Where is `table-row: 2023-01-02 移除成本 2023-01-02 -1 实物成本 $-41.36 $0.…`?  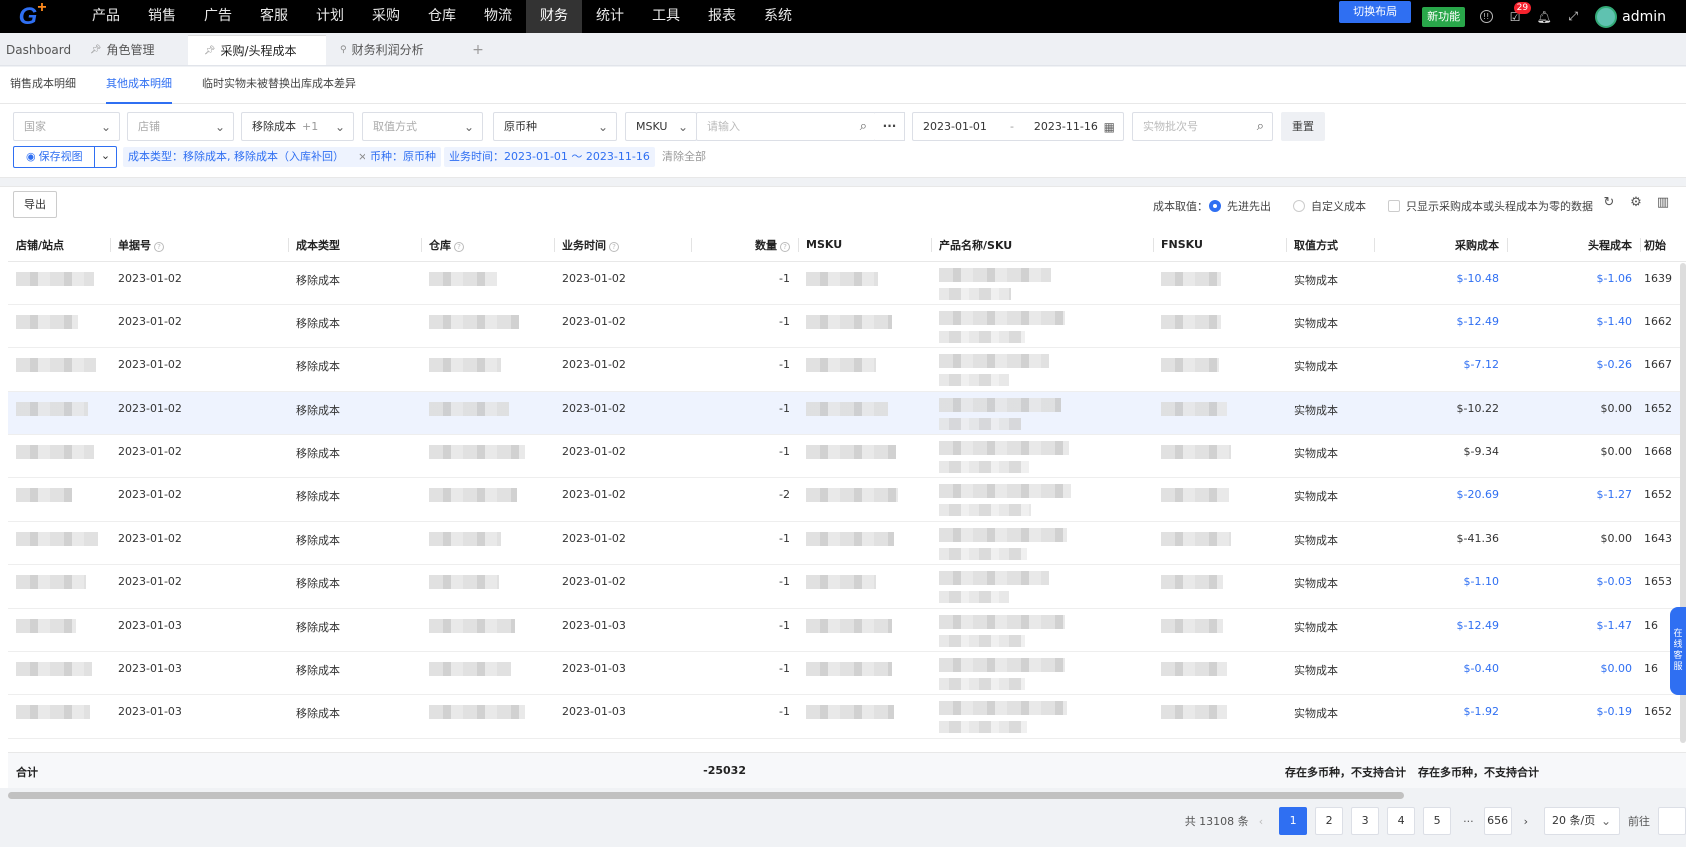
table-row: 2023-01-02 移除成本 2023-01-02 -1 实物成本 $-41.36 $0.… is located at coordinates (847, 543).